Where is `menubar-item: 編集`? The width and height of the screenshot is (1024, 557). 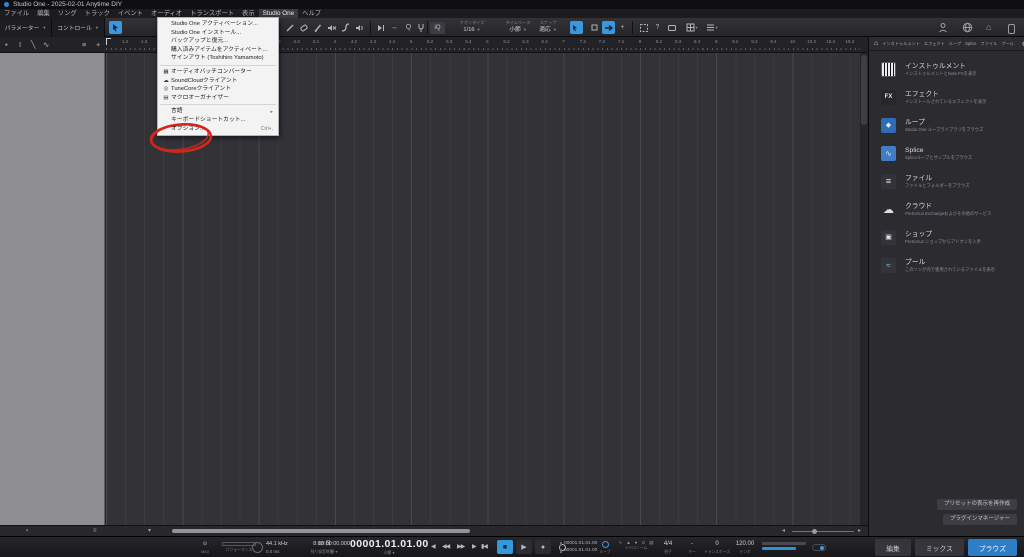
menubar-item: 編集 is located at coordinates (43, 13).